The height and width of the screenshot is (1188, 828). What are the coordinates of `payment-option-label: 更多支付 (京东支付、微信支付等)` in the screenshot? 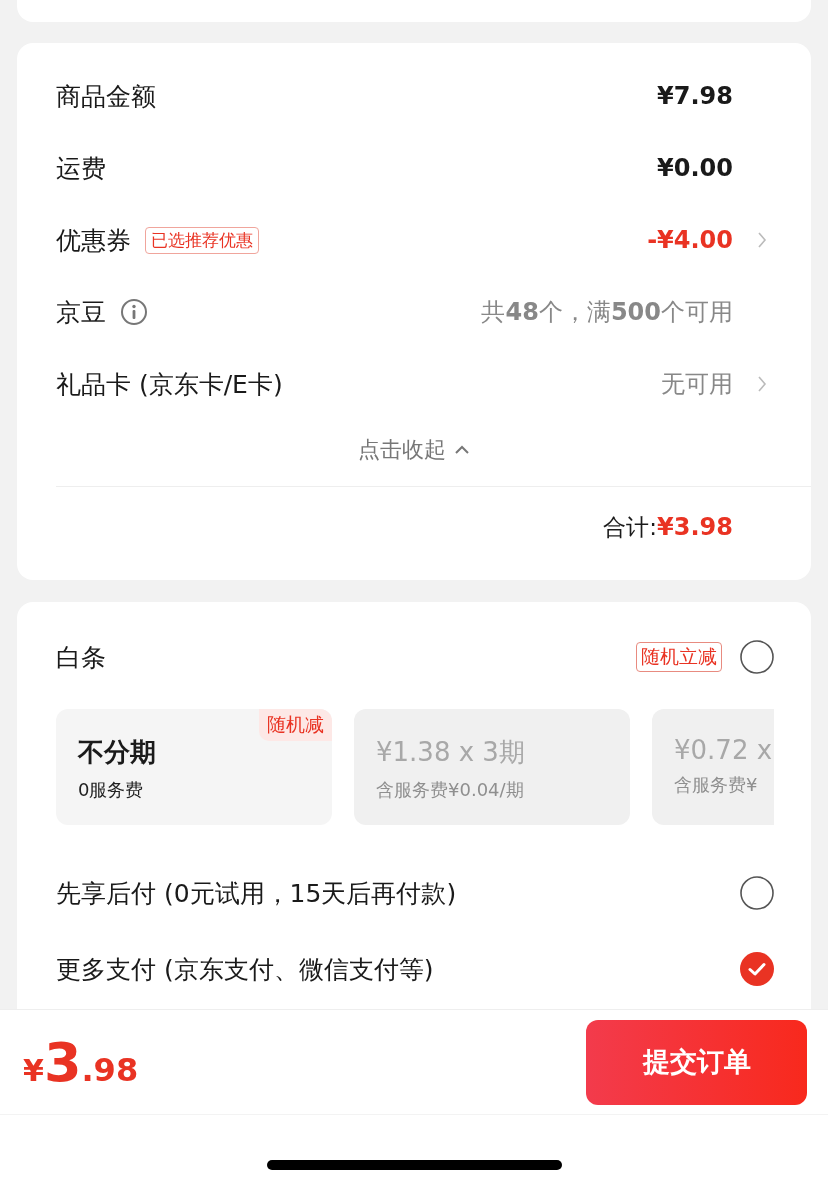 It's located at (398, 969).